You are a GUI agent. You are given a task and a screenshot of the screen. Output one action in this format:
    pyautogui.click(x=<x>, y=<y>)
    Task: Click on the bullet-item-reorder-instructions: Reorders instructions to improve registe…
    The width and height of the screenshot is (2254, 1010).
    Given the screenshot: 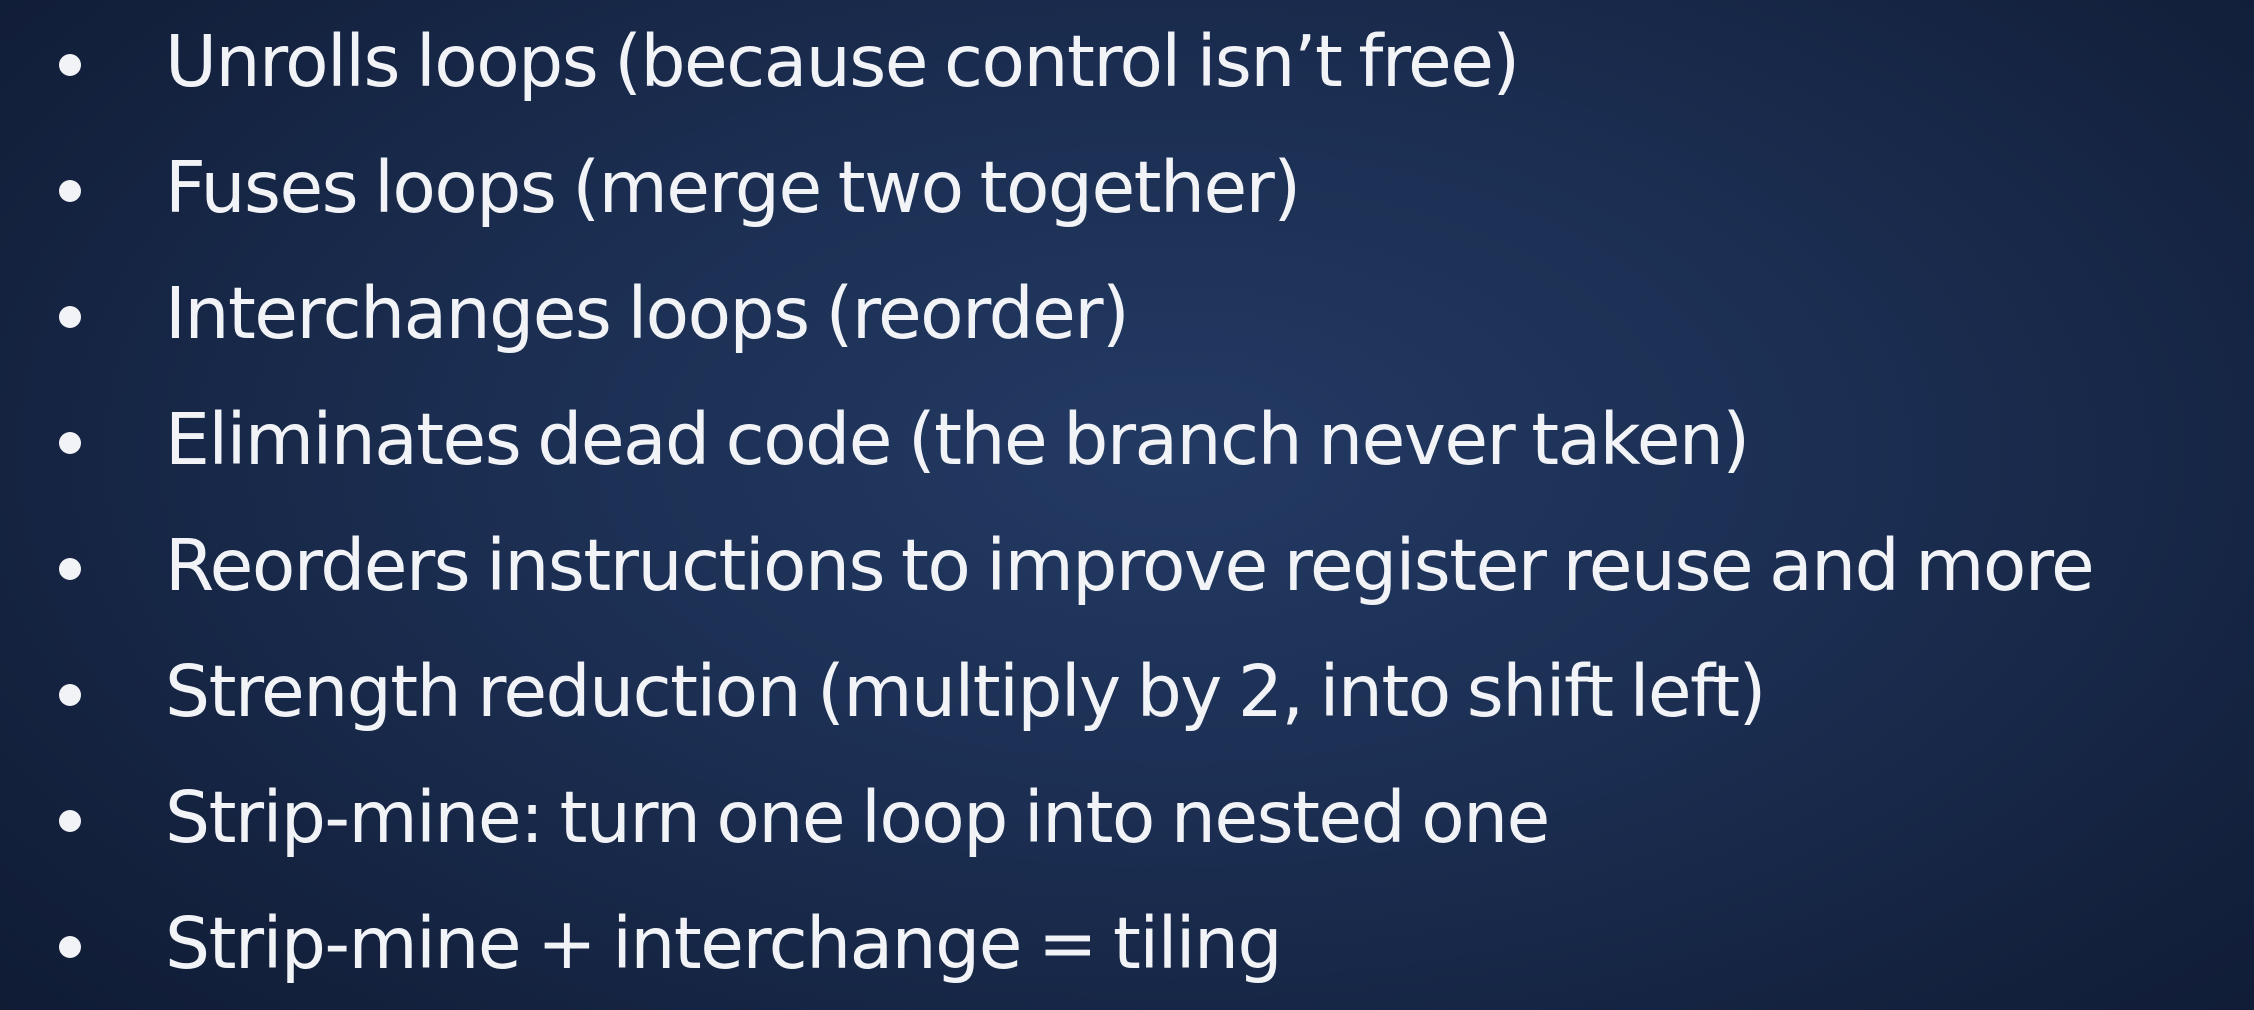 What is the action you would take?
    pyautogui.click(x=1127, y=566)
    